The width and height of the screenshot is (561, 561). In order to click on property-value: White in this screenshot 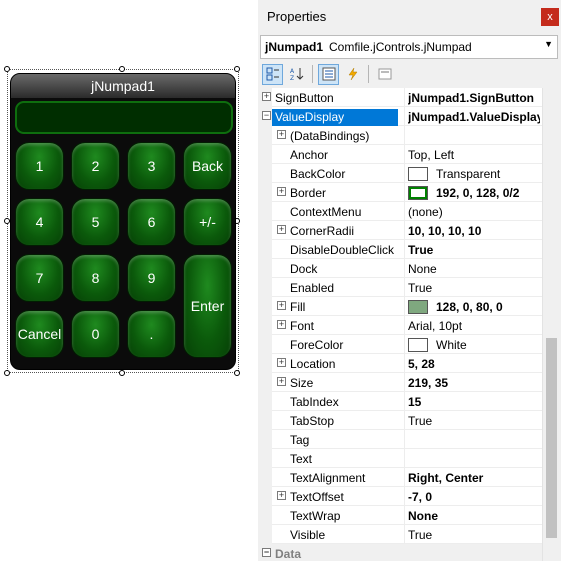, I will do `click(474, 345)`.